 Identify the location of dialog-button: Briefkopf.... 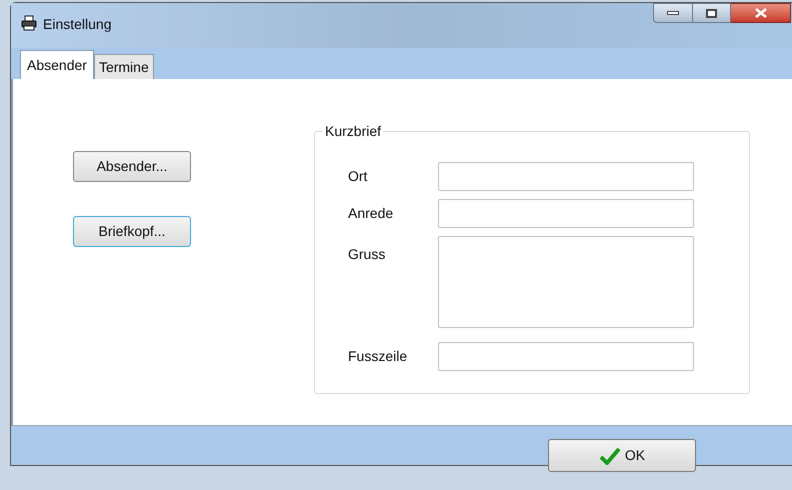
(132, 231).